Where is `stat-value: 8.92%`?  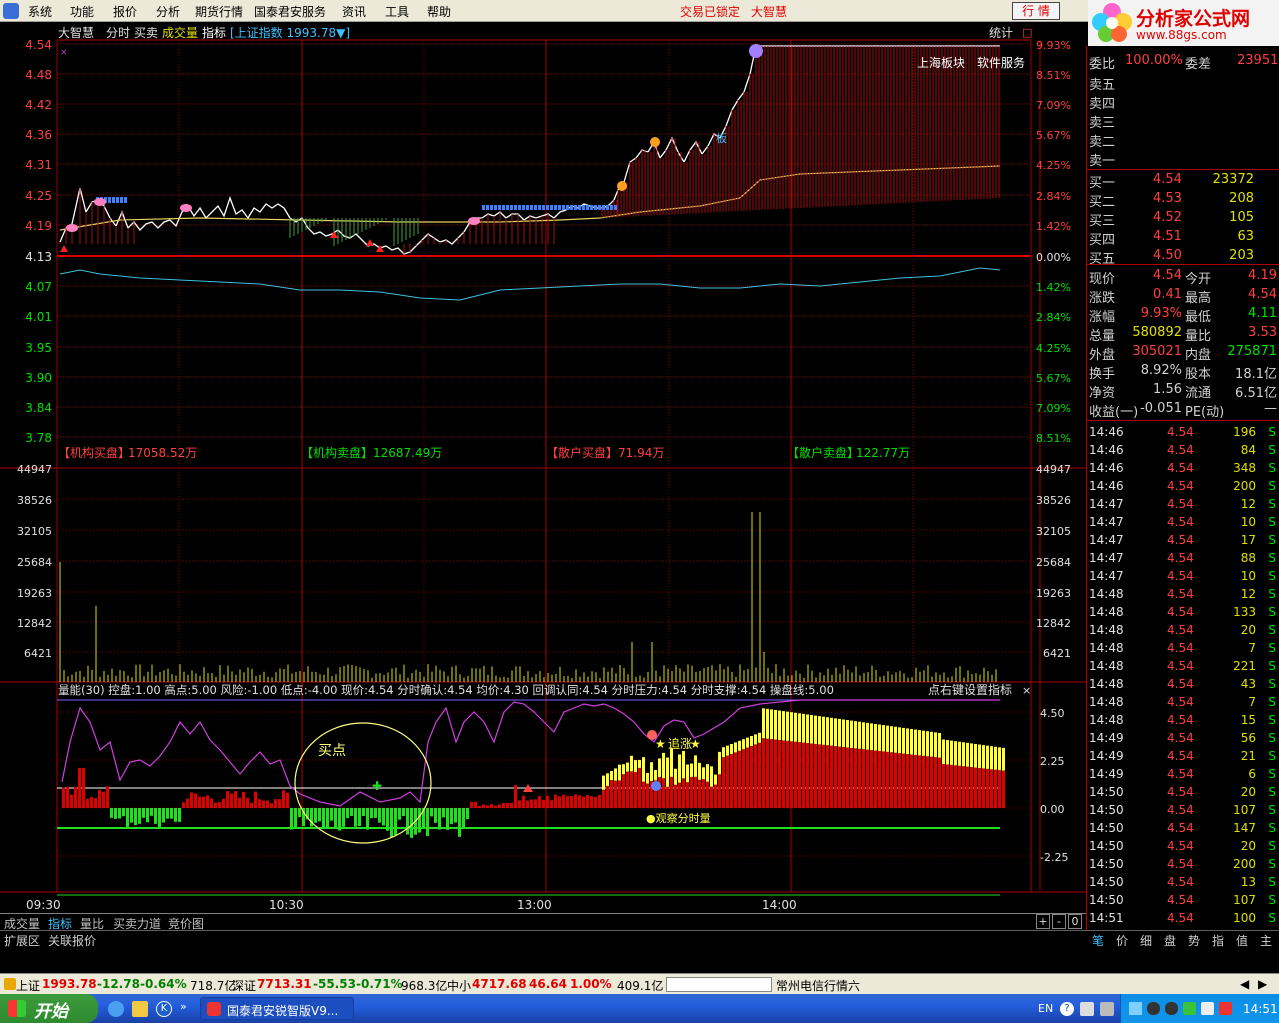
stat-value: 8.92% is located at coordinates (1161, 370).